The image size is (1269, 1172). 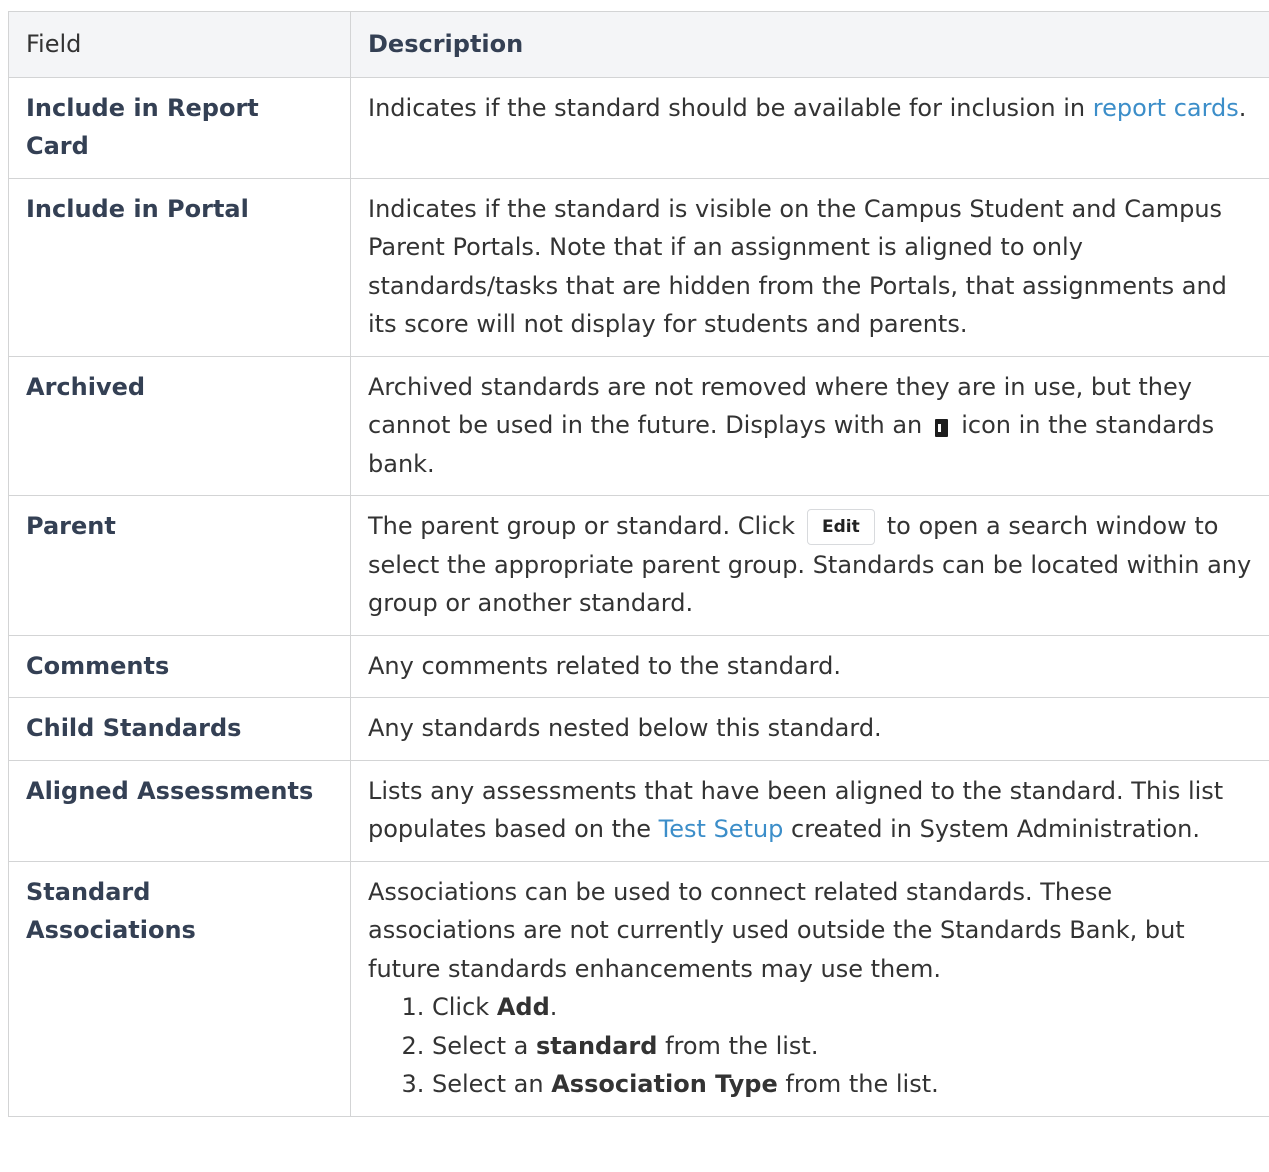 What do you see at coordinates (179, 267) in the screenshot?
I see `field-name: Include in Portal` at bounding box center [179, 267].